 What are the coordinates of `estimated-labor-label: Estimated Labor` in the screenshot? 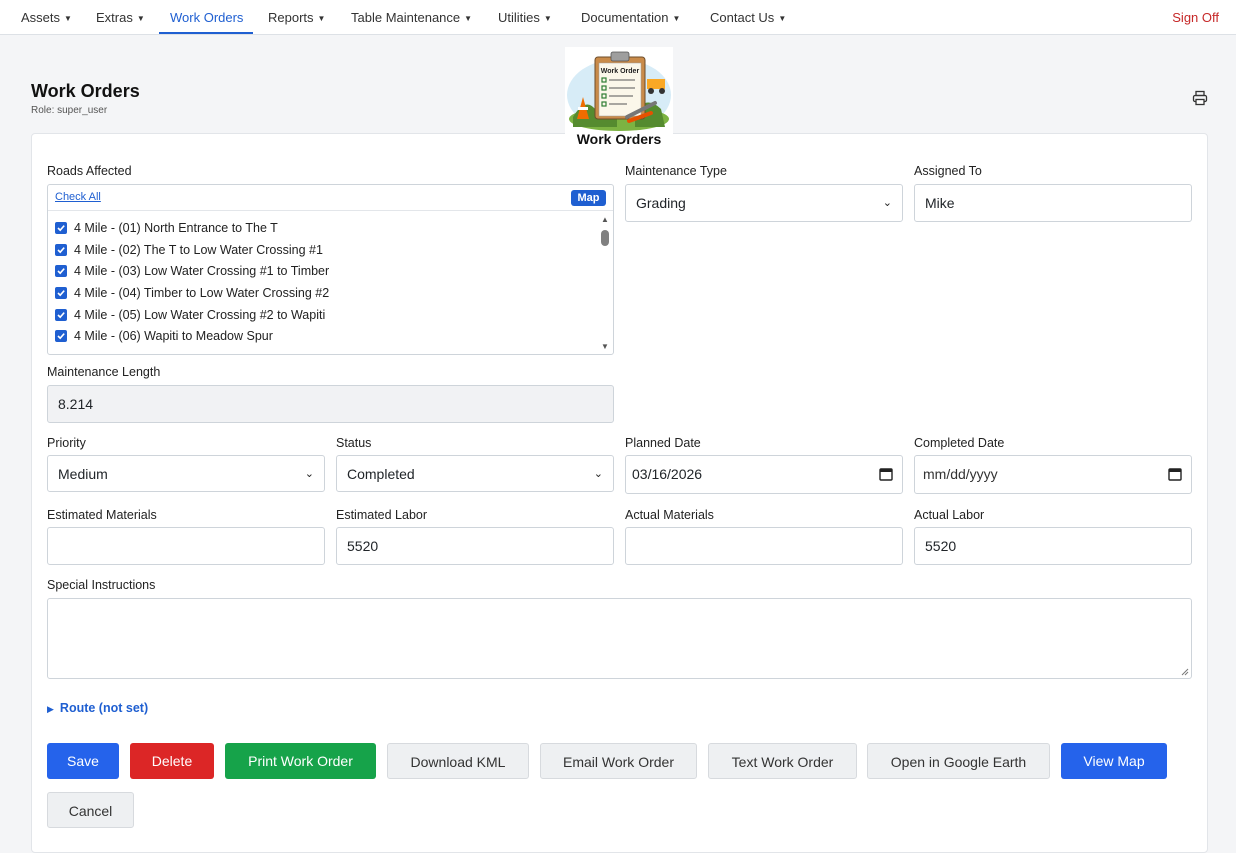 It's located at (382, 515).